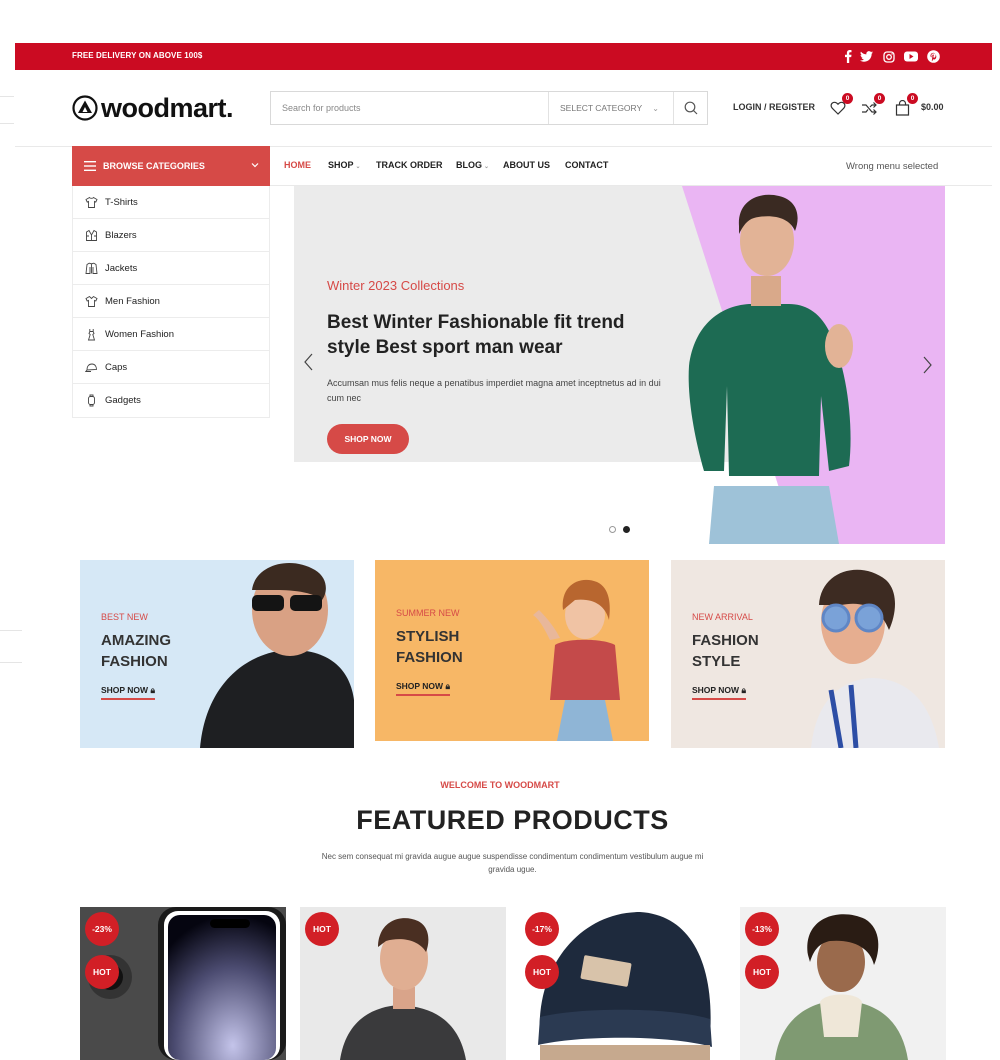 The image size is (1000, 1060). Describe the element at coordinates (623, 983) in the screenshot. I see `product-card: -17% HOT` at that location.